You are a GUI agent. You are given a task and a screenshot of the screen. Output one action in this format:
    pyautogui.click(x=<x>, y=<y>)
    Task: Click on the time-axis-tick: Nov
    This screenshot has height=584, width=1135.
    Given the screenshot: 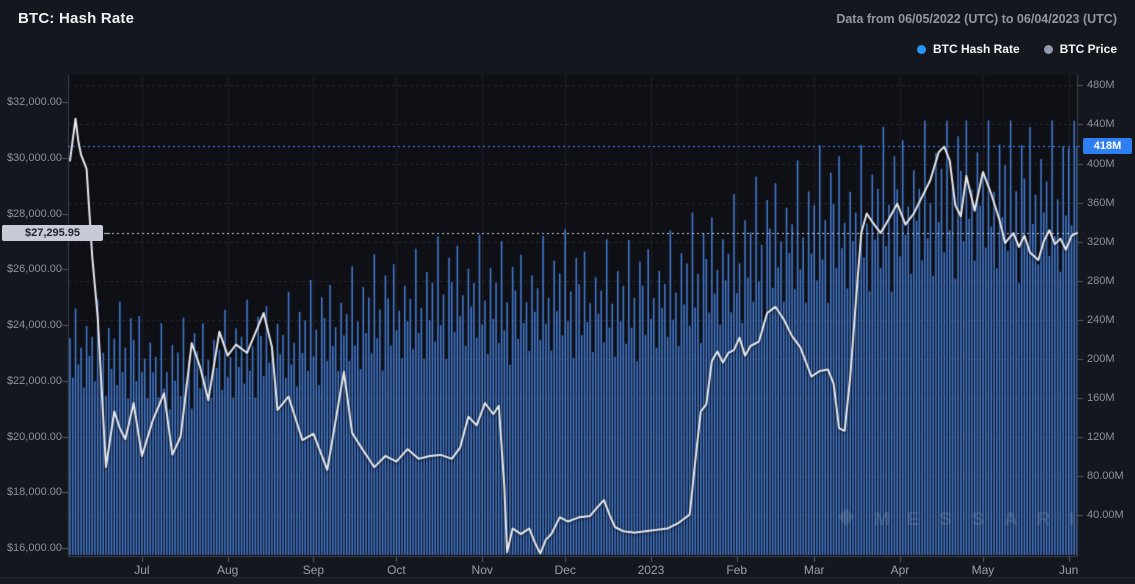 What is the action you would take?
    pyautogui.click(x=482, y=570)
    